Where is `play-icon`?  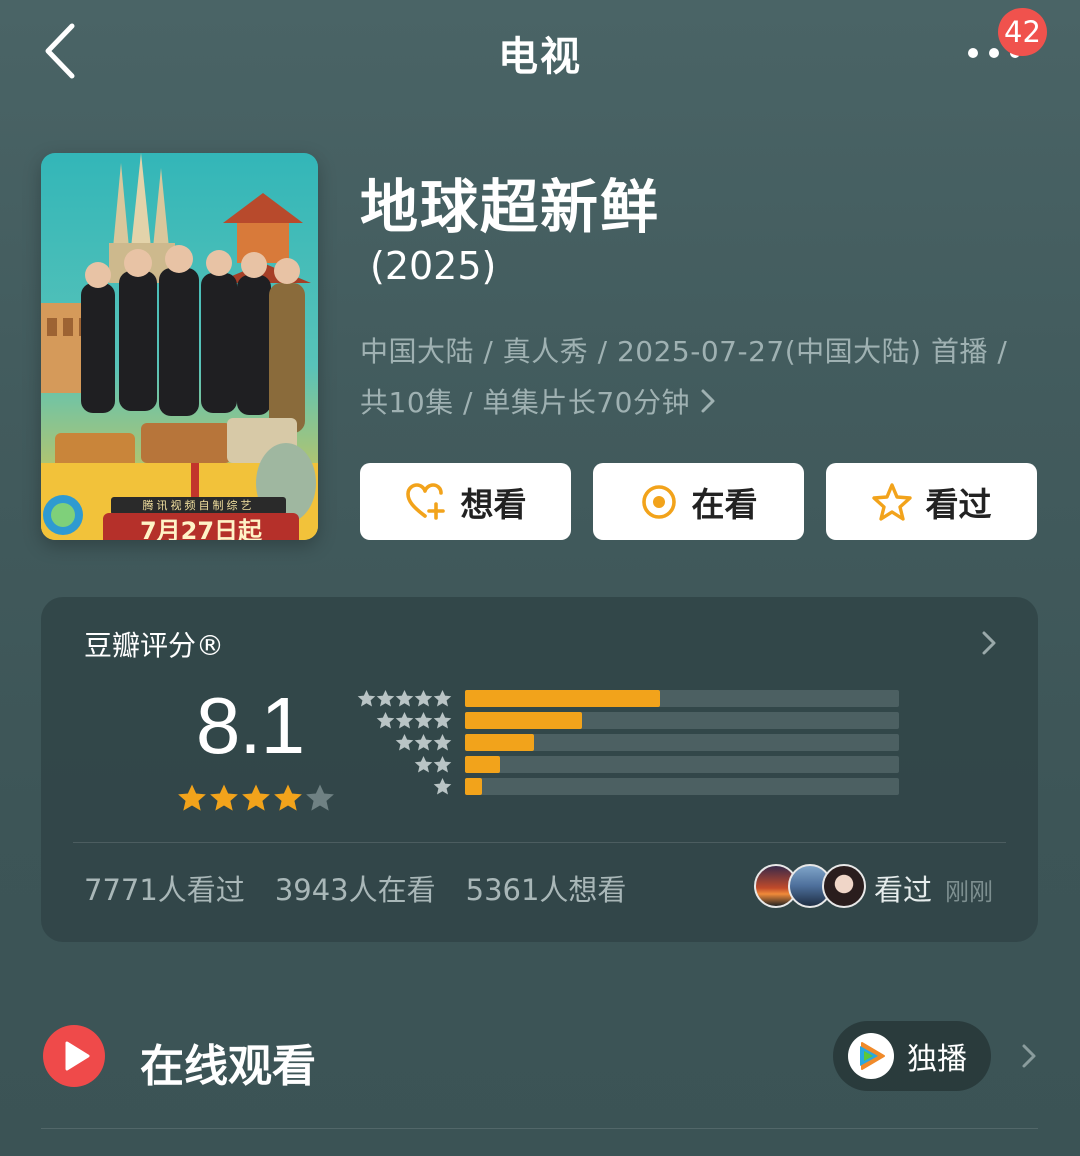 play-icon is located at coordinates (74, 1056).